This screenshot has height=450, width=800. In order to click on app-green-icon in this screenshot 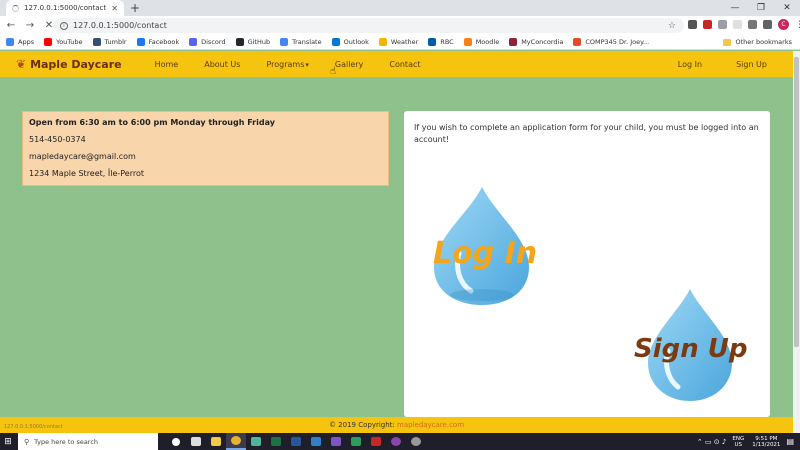, I will do `click(356, 441)`.